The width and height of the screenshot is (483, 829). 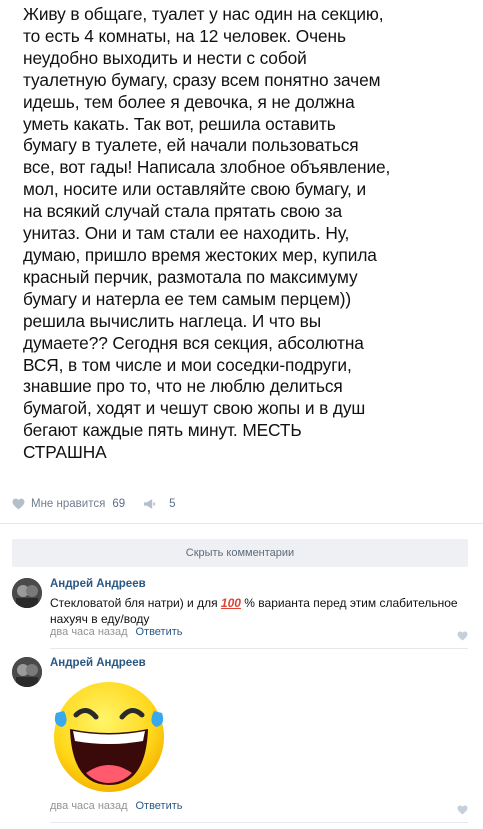 I want to click on post-line: уметь какать. Так вот, решила оставить, so click(x=179, y=123).